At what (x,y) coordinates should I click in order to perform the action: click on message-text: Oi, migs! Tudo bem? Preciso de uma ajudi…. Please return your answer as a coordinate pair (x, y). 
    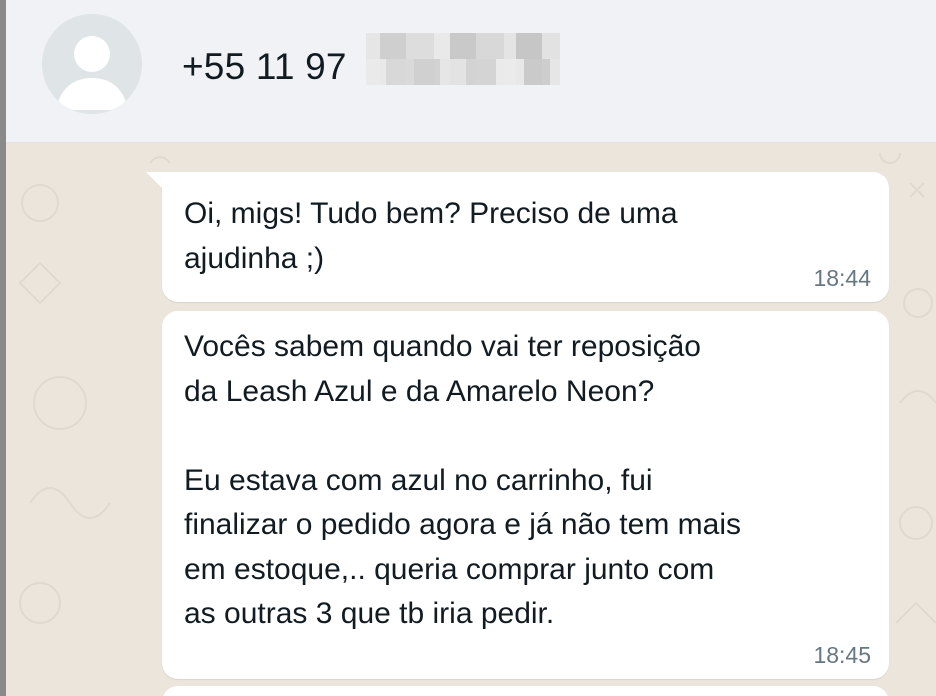
    Looking at the image, I should click on (431, 236).